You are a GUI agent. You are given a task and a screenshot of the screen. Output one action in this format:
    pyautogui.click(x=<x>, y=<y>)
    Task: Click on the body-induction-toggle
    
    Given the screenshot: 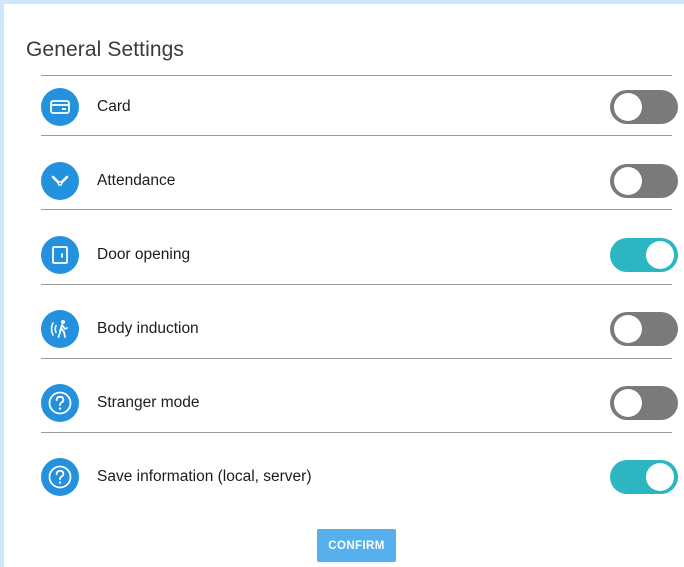 What is the action you would take?
    pyautogui.click(x=644, y=329)
    